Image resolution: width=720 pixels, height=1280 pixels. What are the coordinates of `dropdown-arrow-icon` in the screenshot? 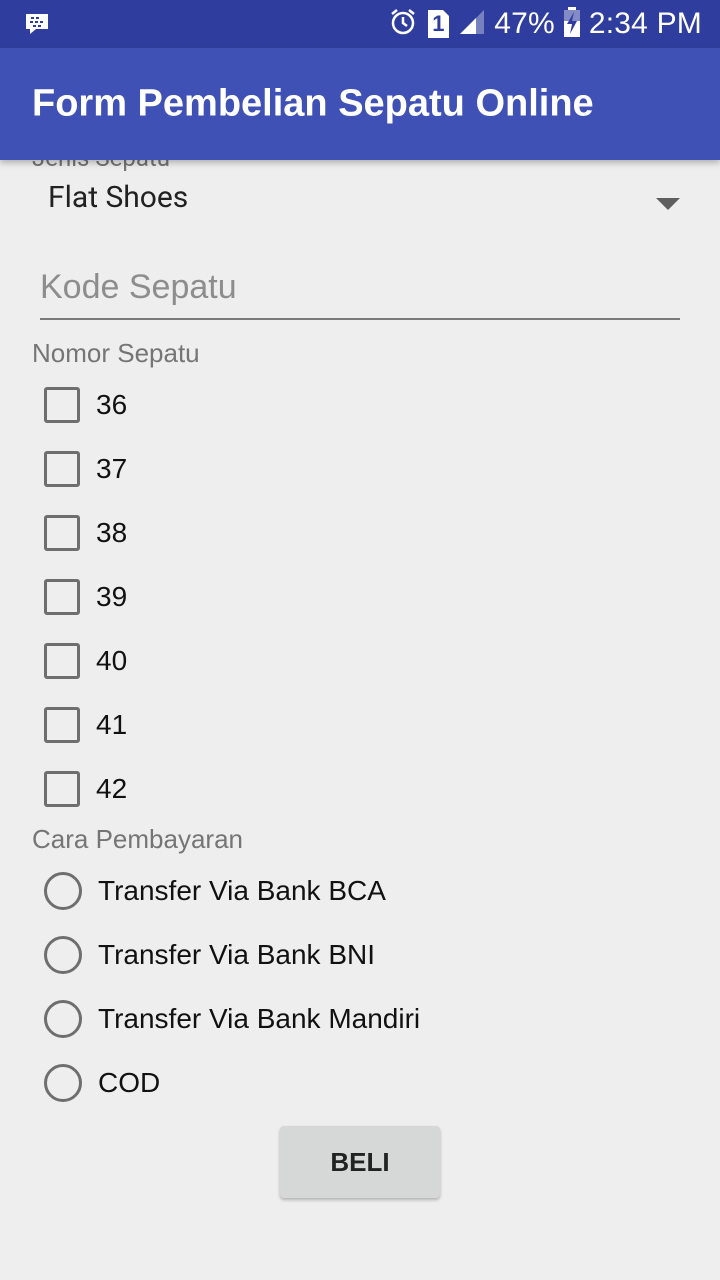 It's located at (668, 204).